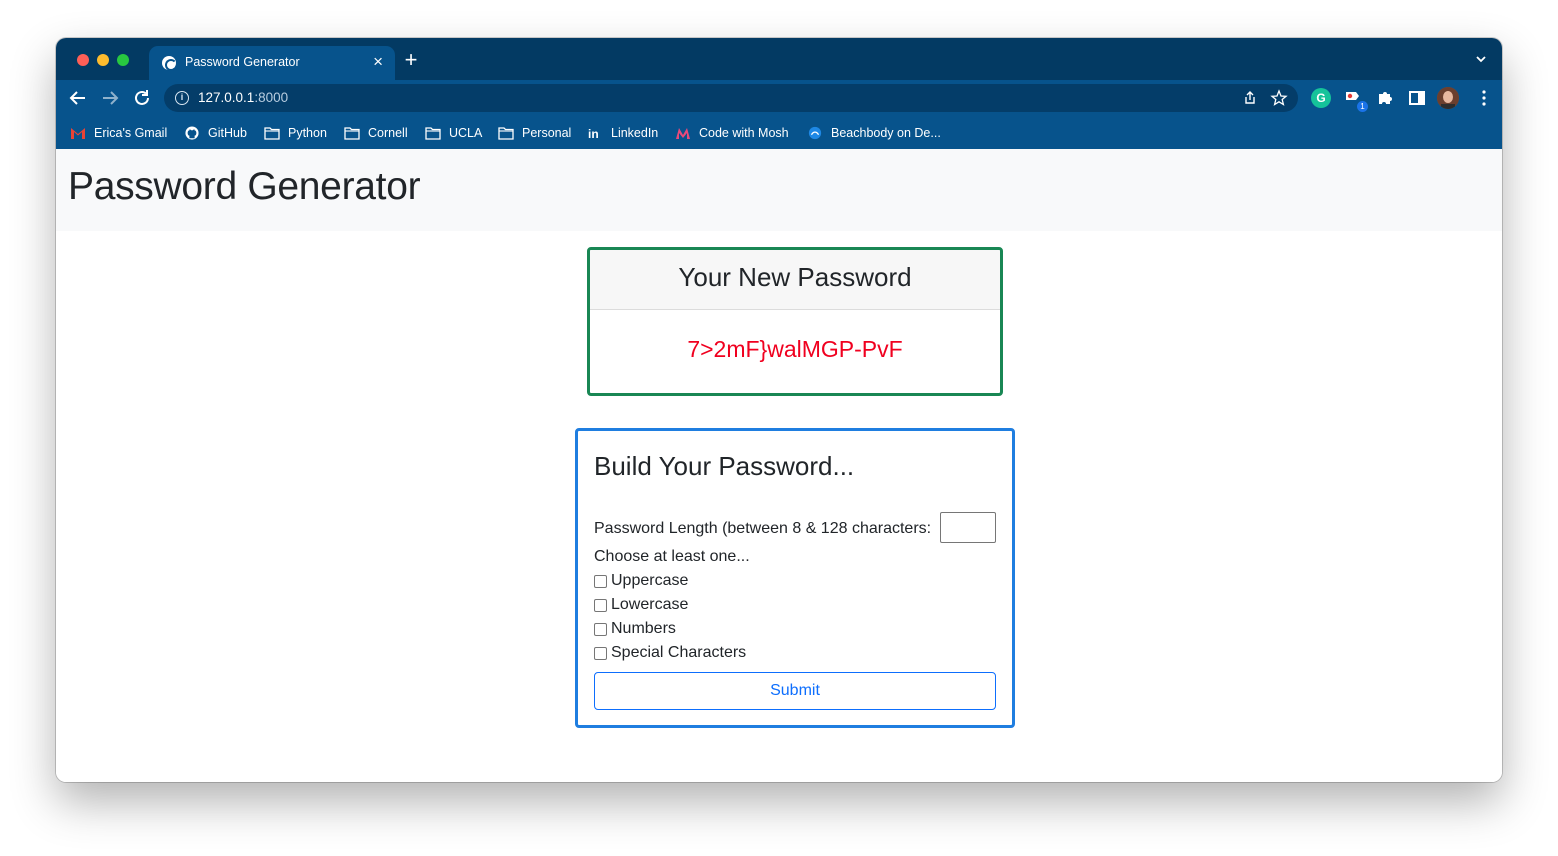 The height and width of the screenshot is (856, 1558). What do you see at coordinates (192, 133) in the screenshot?
I see `github-icon` at bounding box center [192, 133].